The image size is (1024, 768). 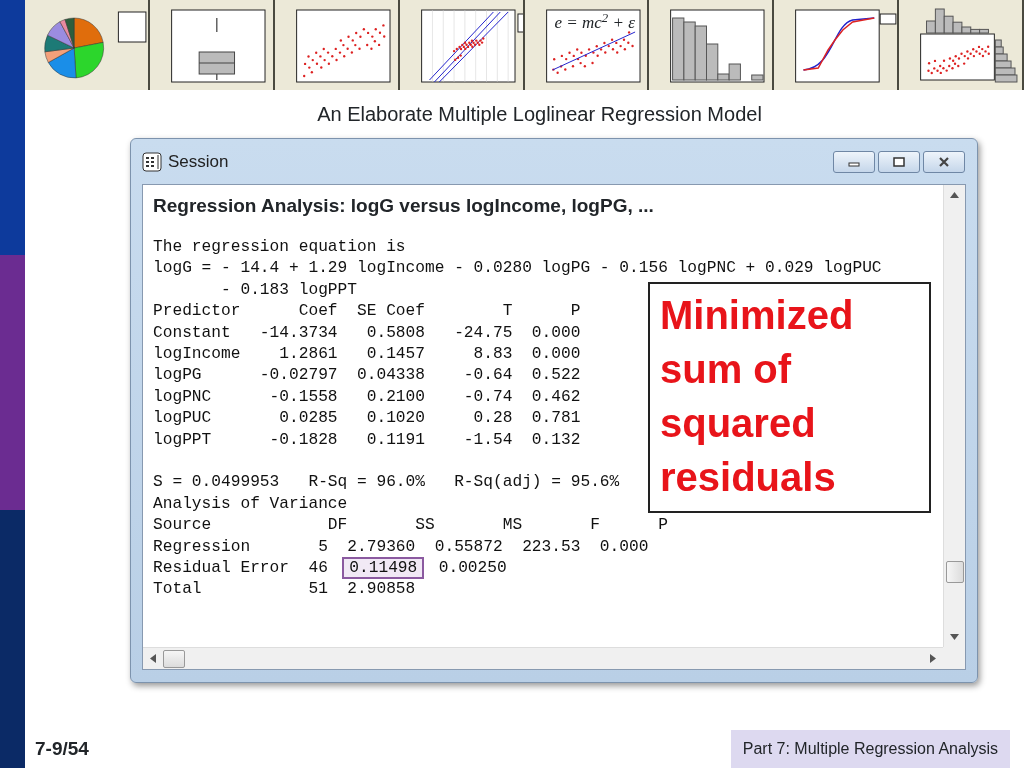 I want to click on close-button, so click(x=944, y=161).